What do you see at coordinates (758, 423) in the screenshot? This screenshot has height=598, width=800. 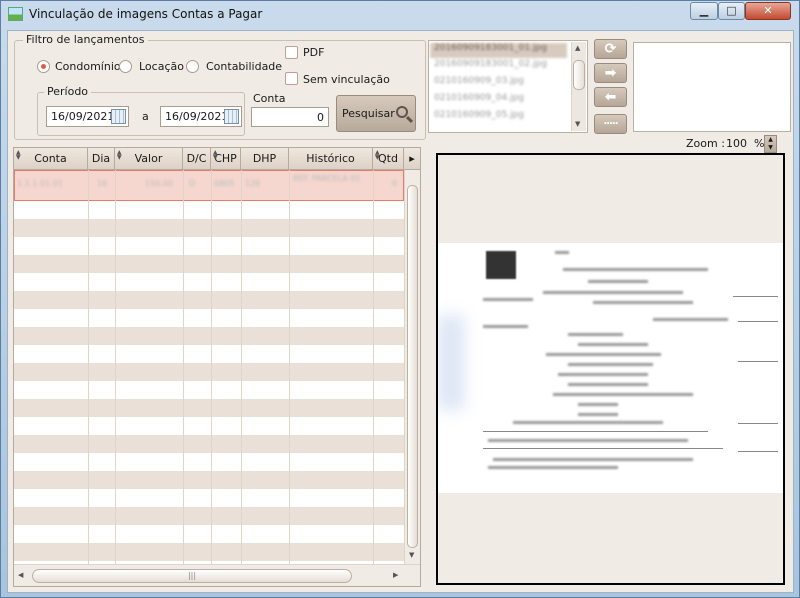 I see `document-rule` at bounding box center [758, 423].